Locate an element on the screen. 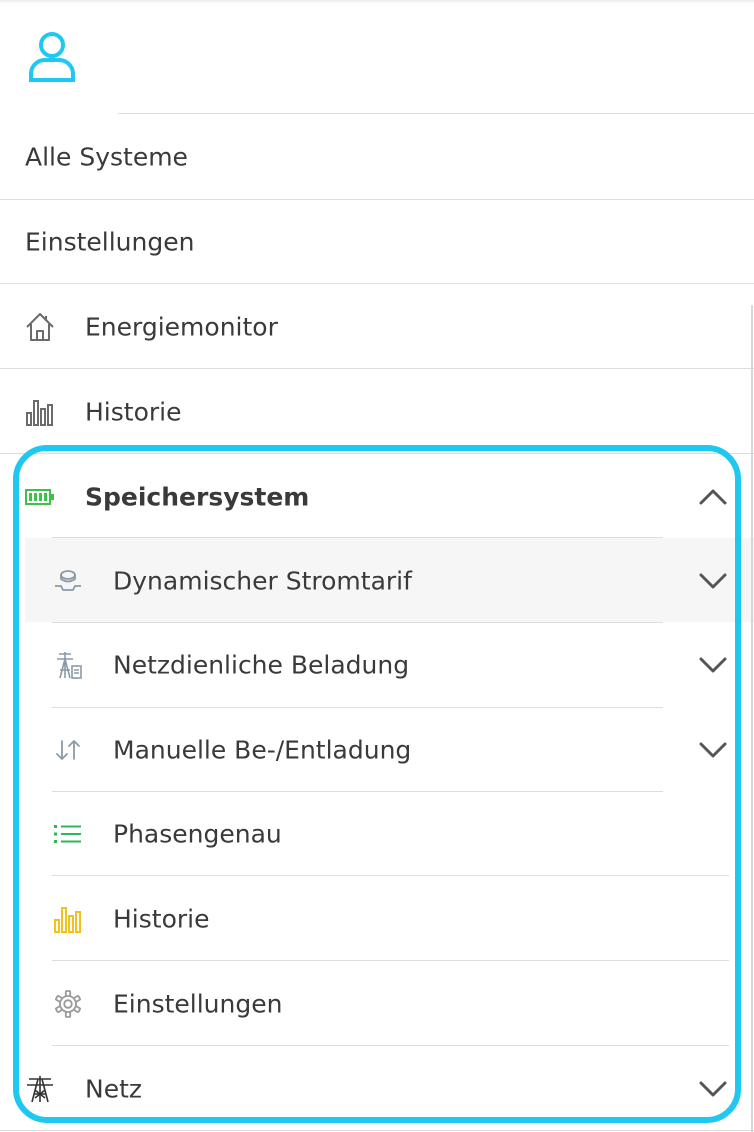  nav-item-energy-monitor: Energiemonitor is located at coordinates (377, 327).